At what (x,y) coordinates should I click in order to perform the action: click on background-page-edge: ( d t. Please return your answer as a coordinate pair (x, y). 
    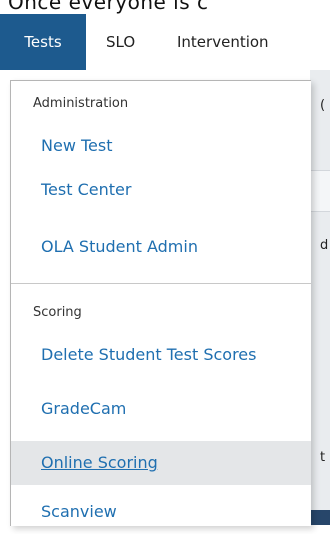
    Looking at the image, I should click on (320, 297).